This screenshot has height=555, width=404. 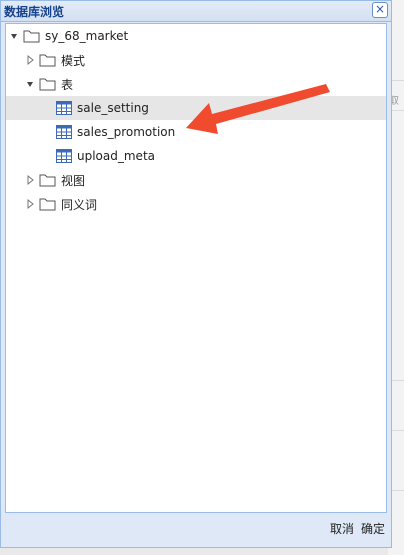 I want to click on tree-leaf-table: sale_setting, so click(x=196, y=108).